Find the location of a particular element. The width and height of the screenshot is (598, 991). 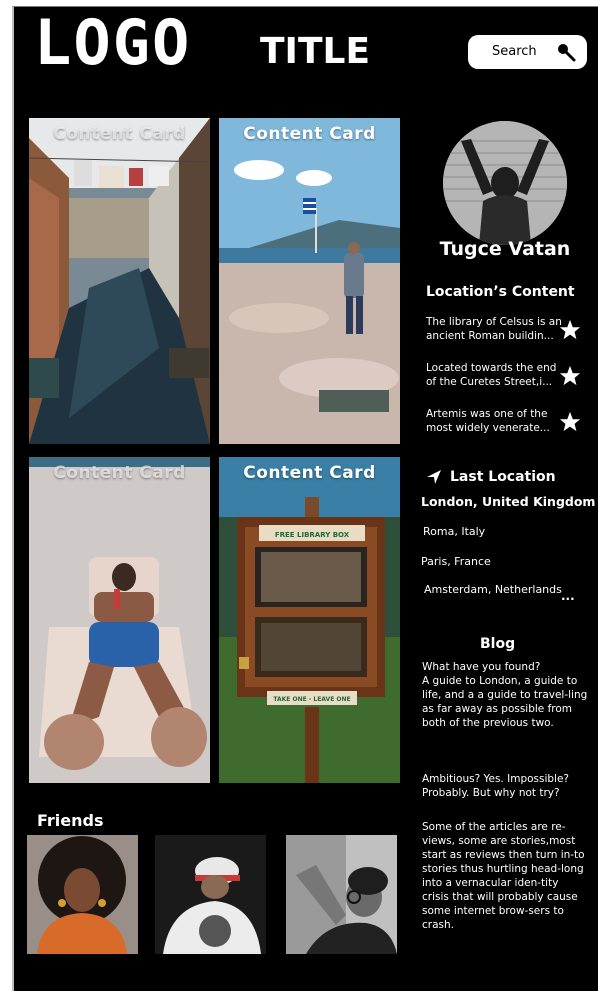

card-image-library-box: FREE LIBRARY BOX TAKE ONE - LEAVE ONE is located at coordinates (309, 620).